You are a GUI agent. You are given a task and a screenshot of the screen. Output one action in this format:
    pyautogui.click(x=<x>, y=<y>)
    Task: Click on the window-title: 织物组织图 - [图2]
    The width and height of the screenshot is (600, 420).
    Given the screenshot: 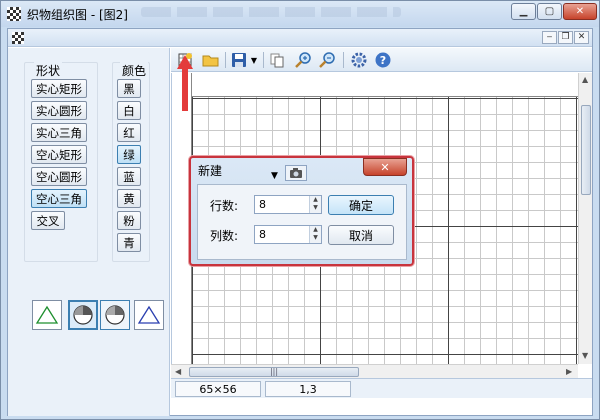 What is the action you would take?
    pyautogui.click(x=77, y=15)
    